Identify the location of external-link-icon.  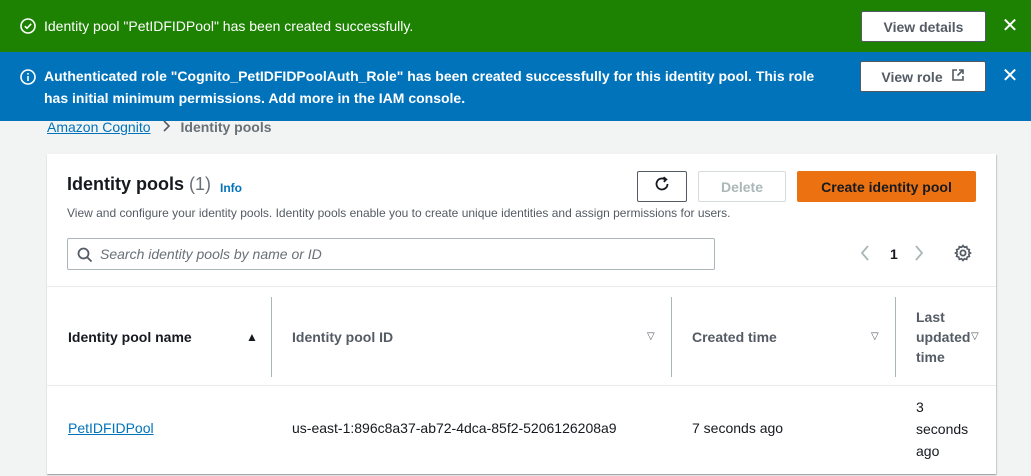
(958, 76).